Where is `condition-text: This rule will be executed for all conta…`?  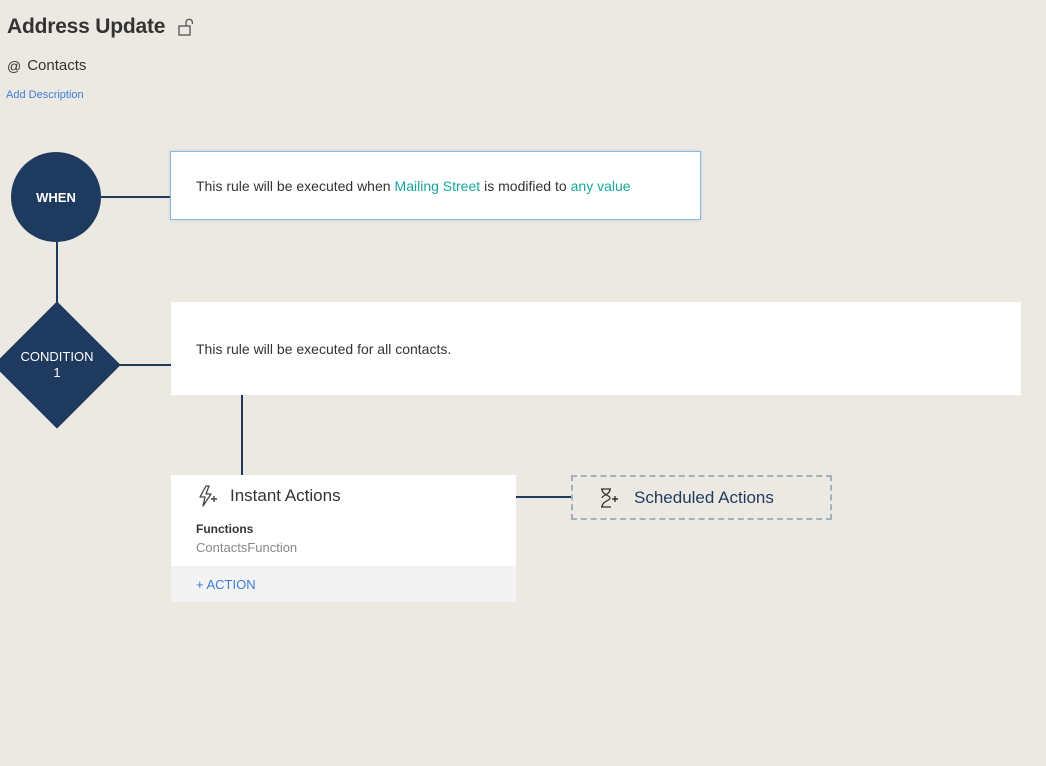
condition-text: This rule will be executed for all conta… is located at coordinates (324, 348).